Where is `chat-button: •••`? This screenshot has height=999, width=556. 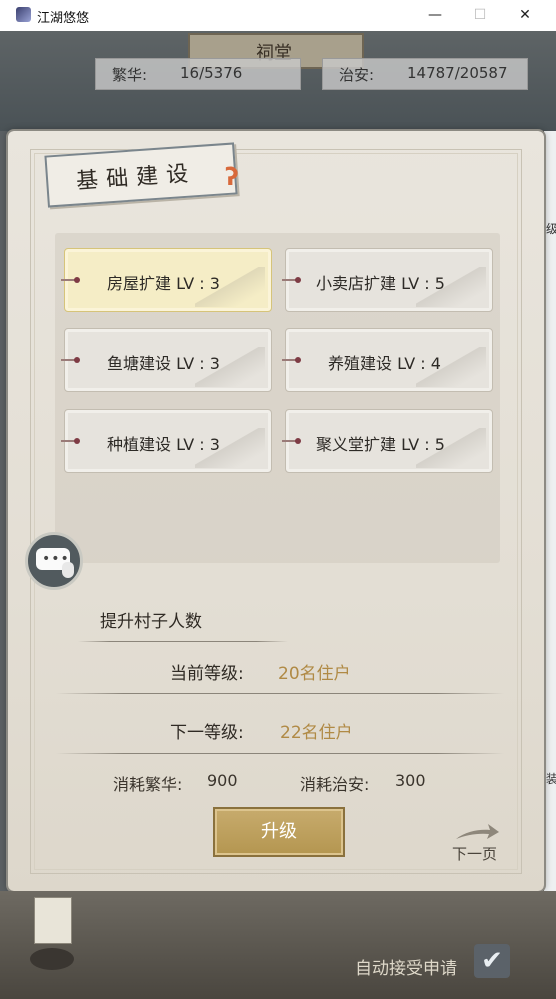 chat-button: ••• is located at coordinates (54, 561).